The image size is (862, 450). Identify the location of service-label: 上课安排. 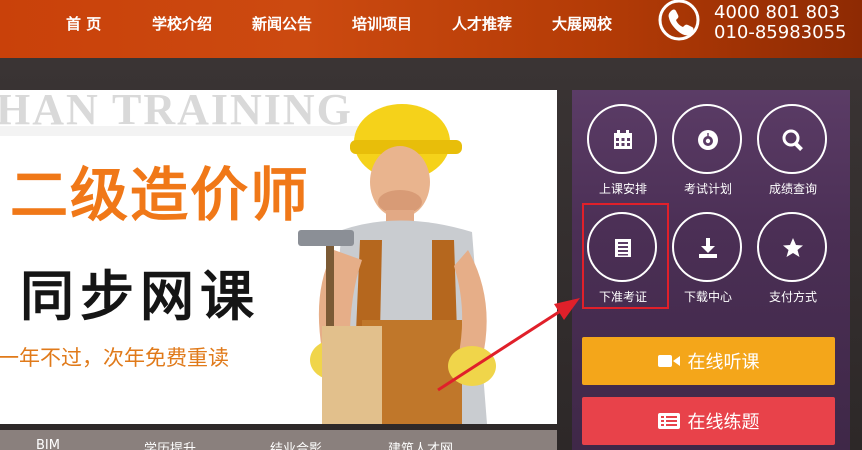
(622, 189).